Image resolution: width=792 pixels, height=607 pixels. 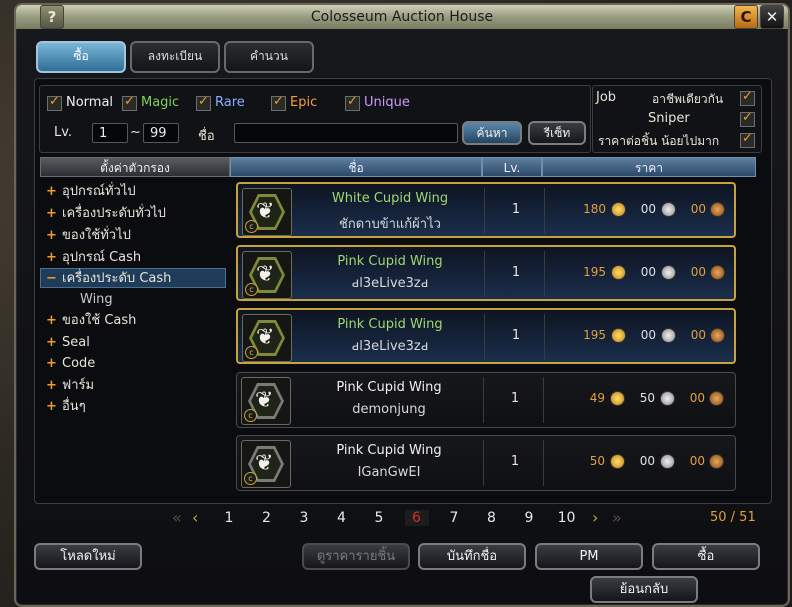 I want to click on grade-rare-label: Rare, so click(x=230, y=102).